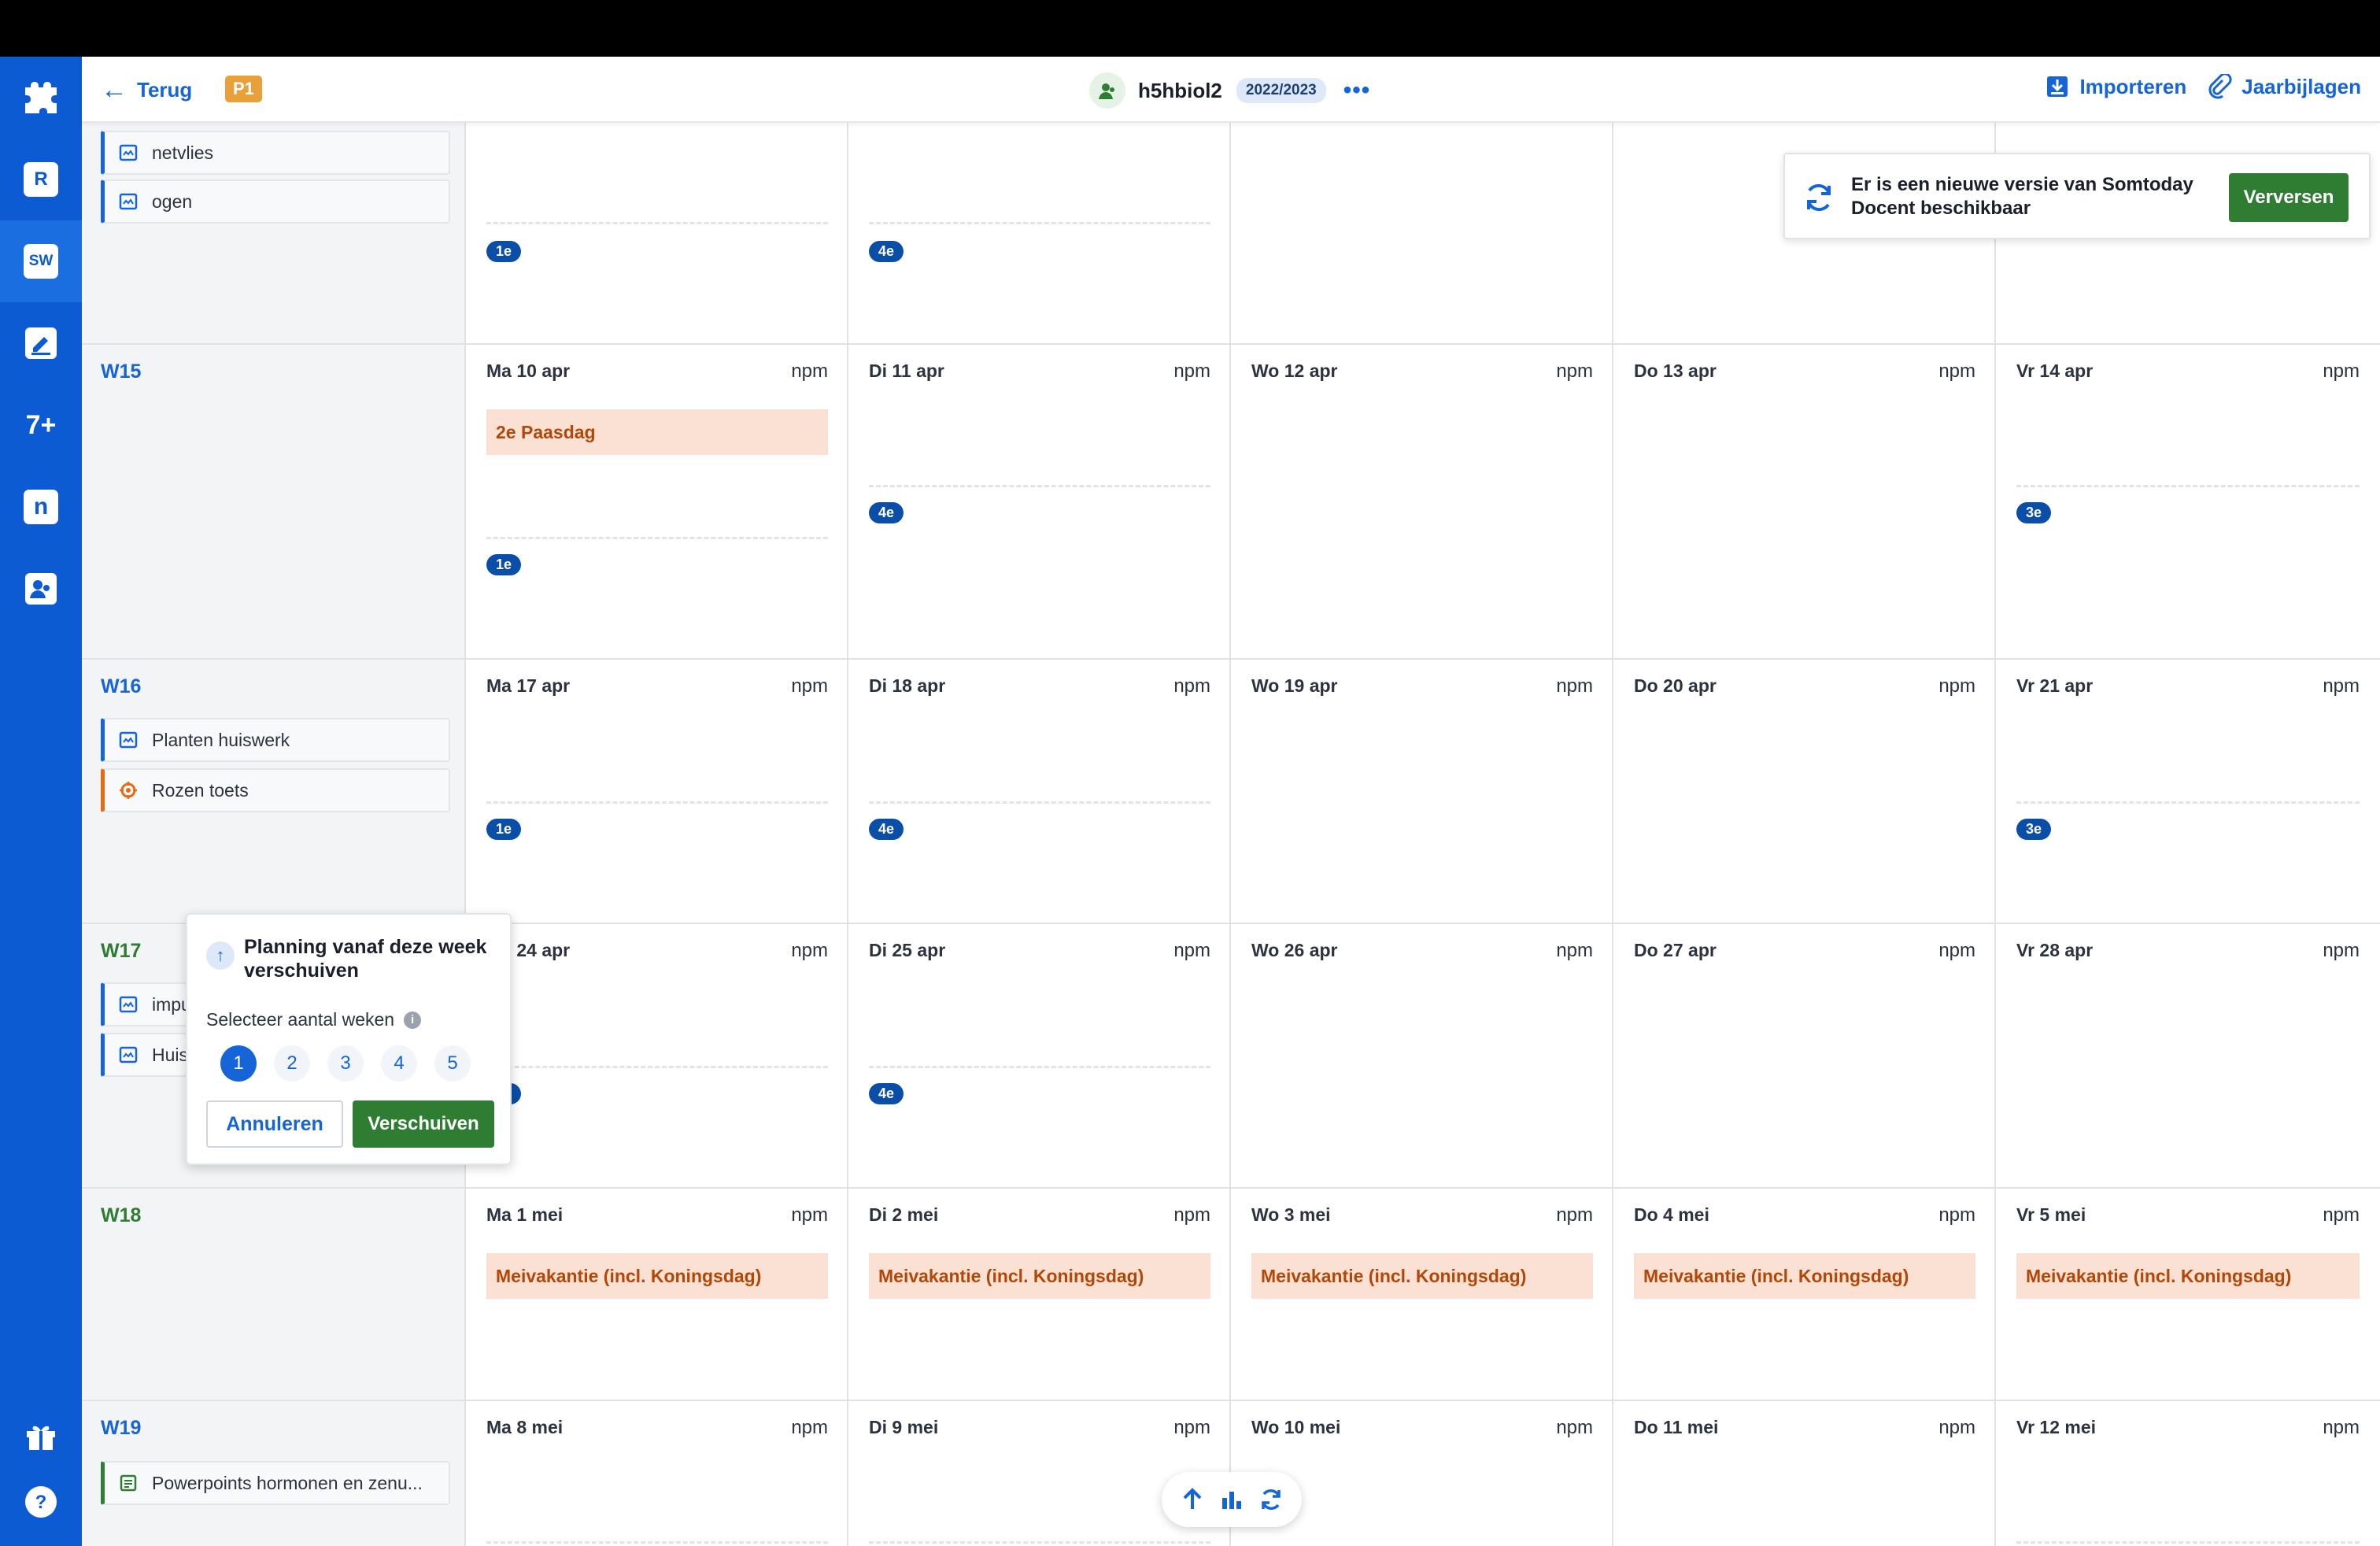 The width and height of the screenshot is (2380, 1546). Describe the element at coordinates (657, 791) in the screenshot. I see `day-cell: Ma 17 apr npm 1e` at that location.